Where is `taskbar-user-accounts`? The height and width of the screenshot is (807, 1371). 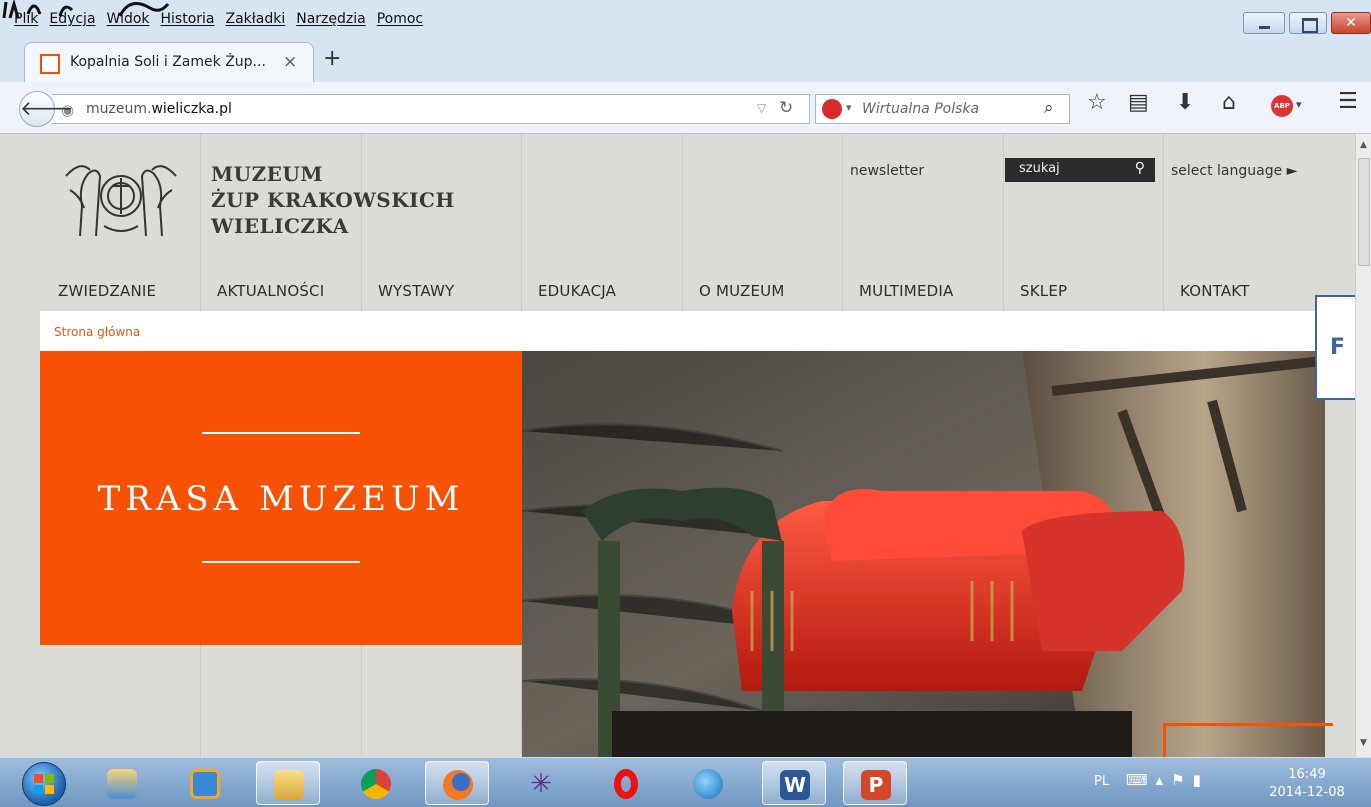
taskbar-user-accounts is located at coordinates (122, 783).